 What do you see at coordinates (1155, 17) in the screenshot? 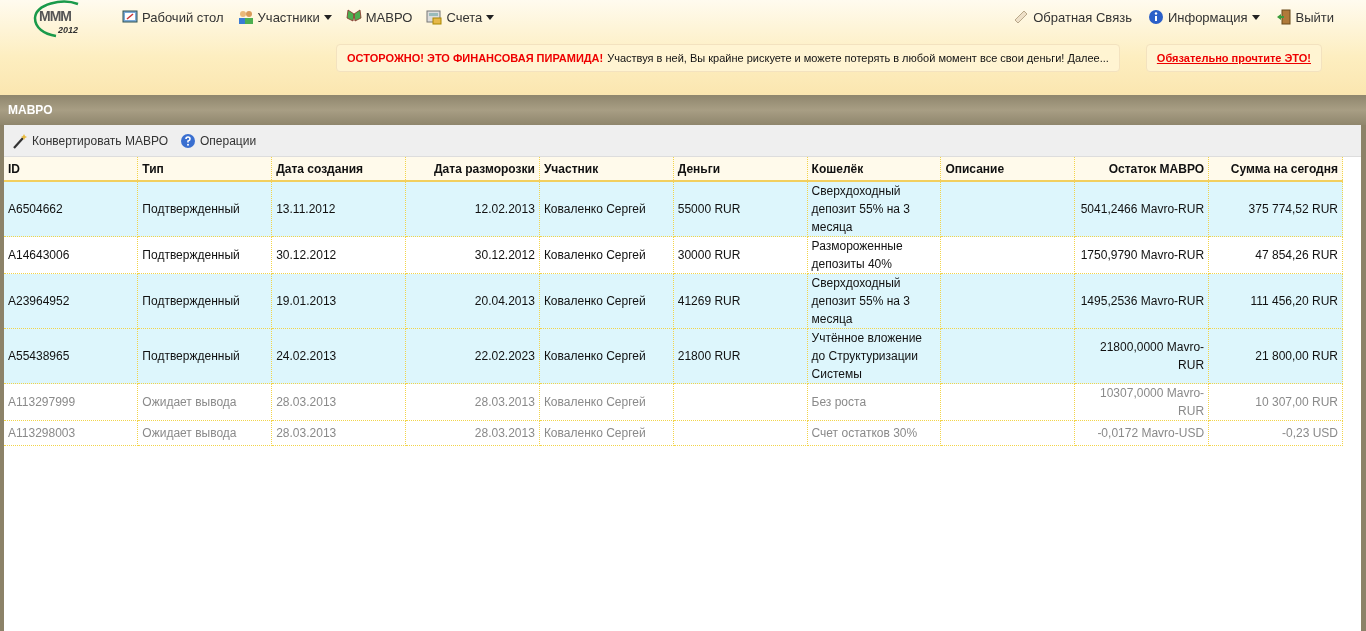
I see `info-icon` at bounding box center [1155, 17].